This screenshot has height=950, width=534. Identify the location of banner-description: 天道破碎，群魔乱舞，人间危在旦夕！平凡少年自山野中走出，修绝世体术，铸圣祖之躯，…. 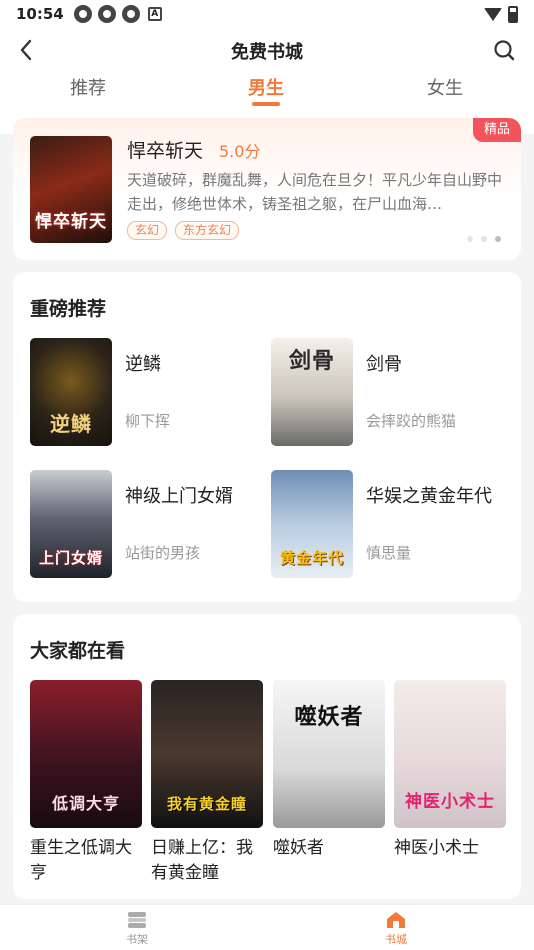
(315, 192).